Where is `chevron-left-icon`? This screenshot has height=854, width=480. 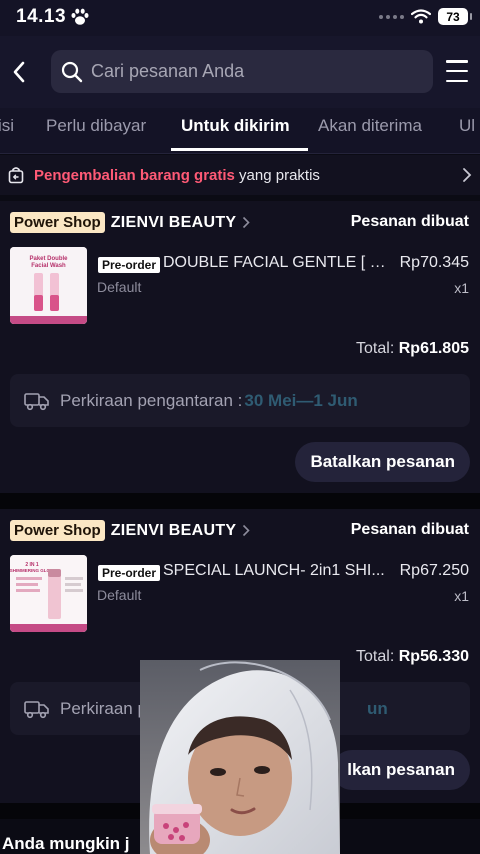 chevron-left-icon is located at coordinates (19, 72).